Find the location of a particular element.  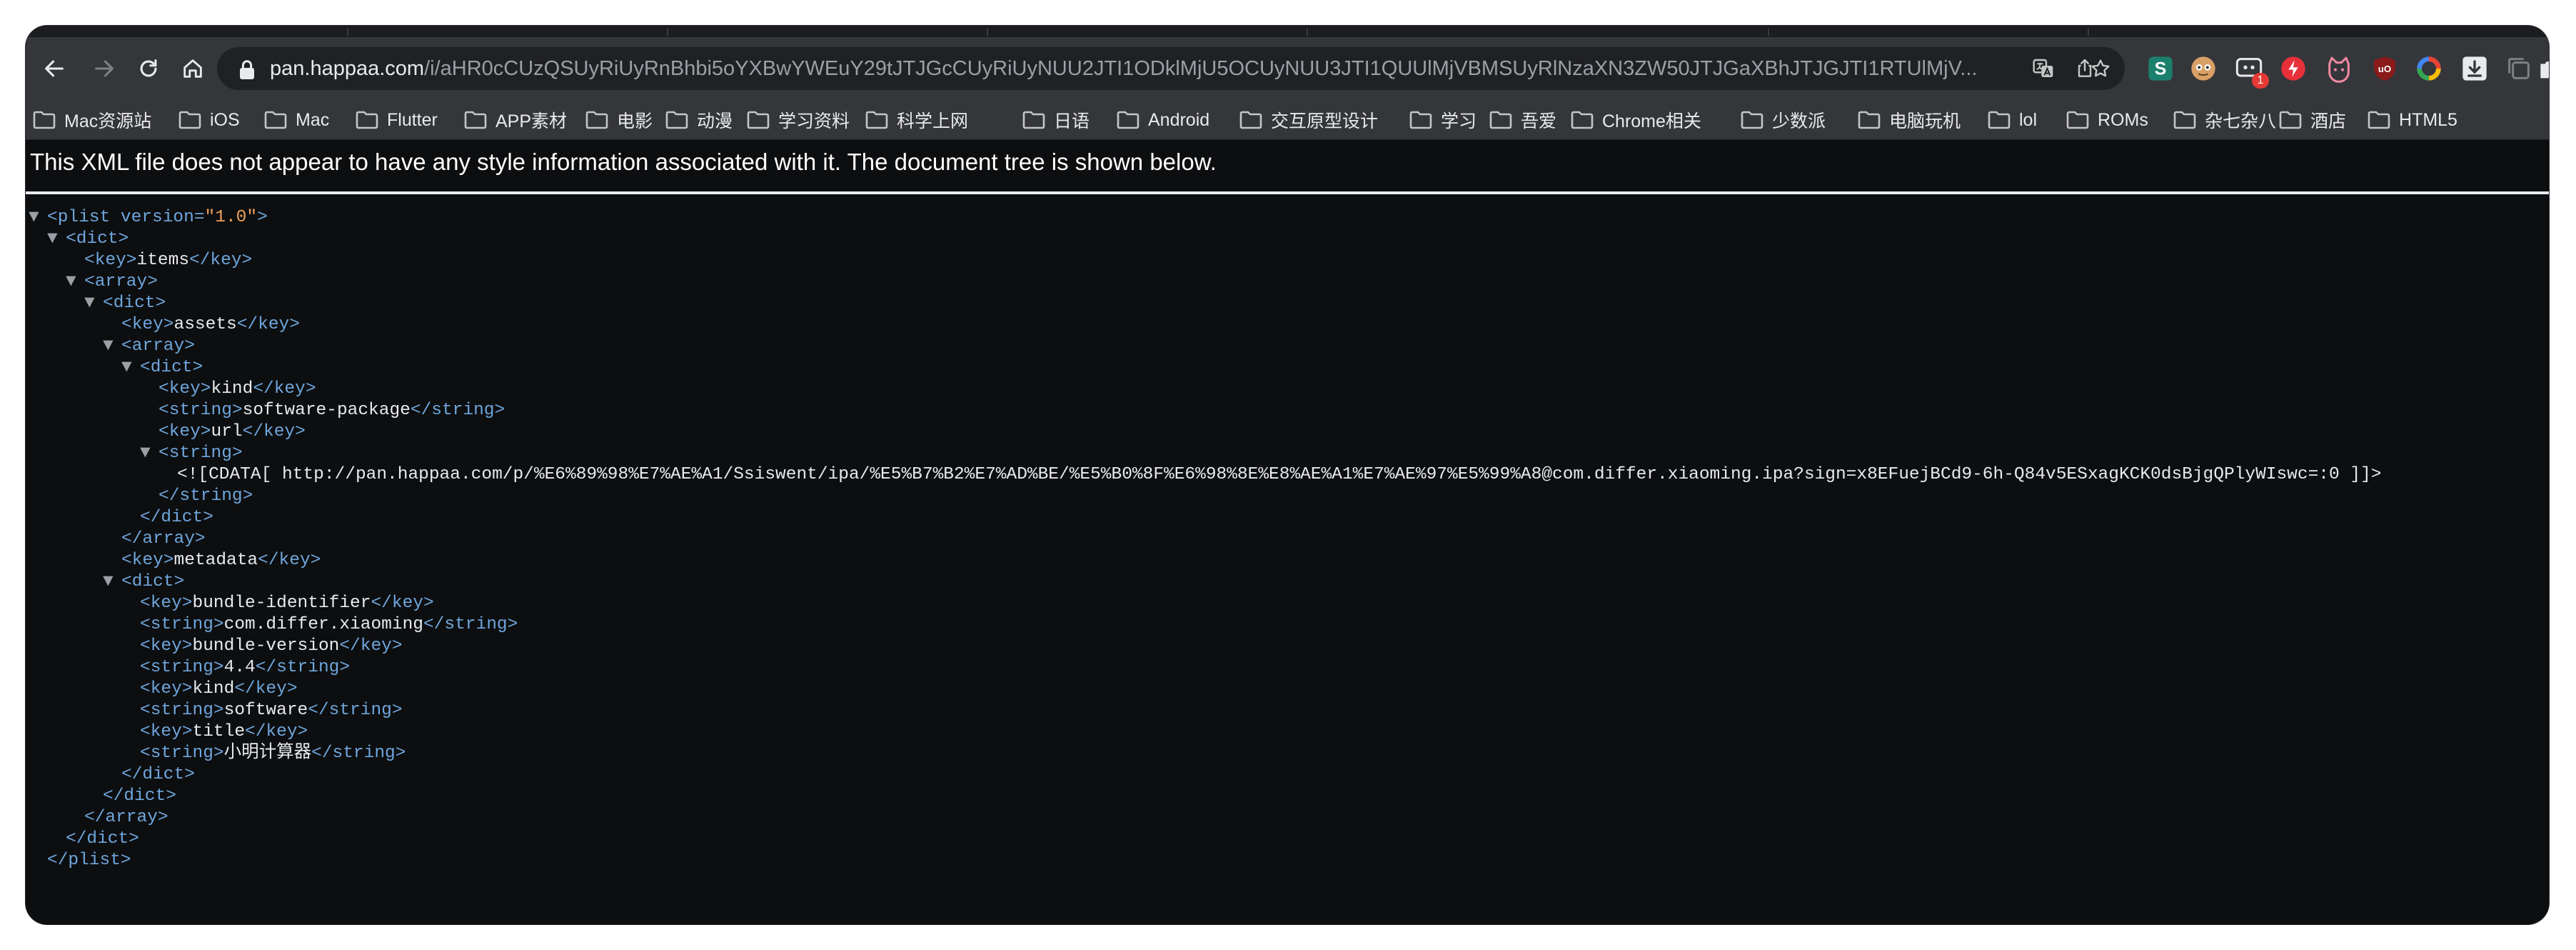

xml-line-string: <string>com.differ.xiaoming</string> is located at coordinates (329, 624).